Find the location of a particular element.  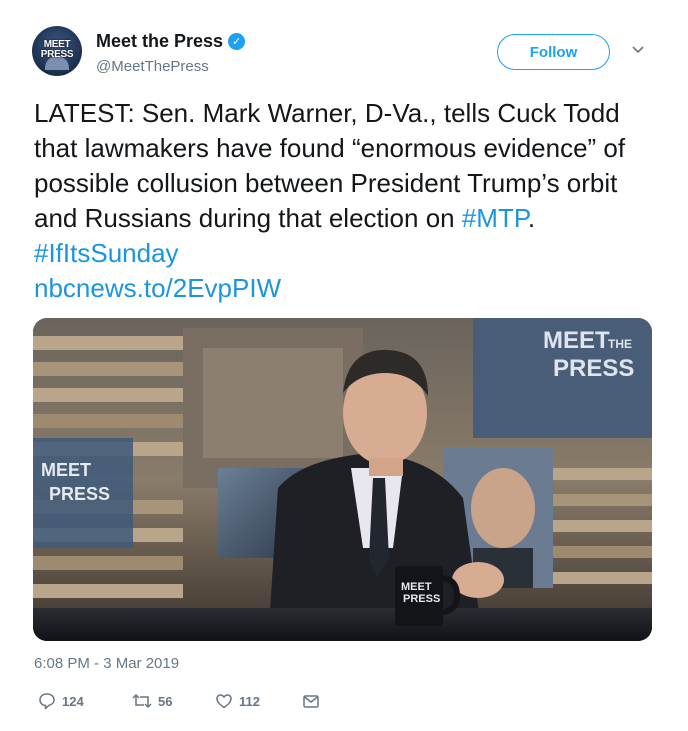

anchor-desk is located at coordinates (342, 624).